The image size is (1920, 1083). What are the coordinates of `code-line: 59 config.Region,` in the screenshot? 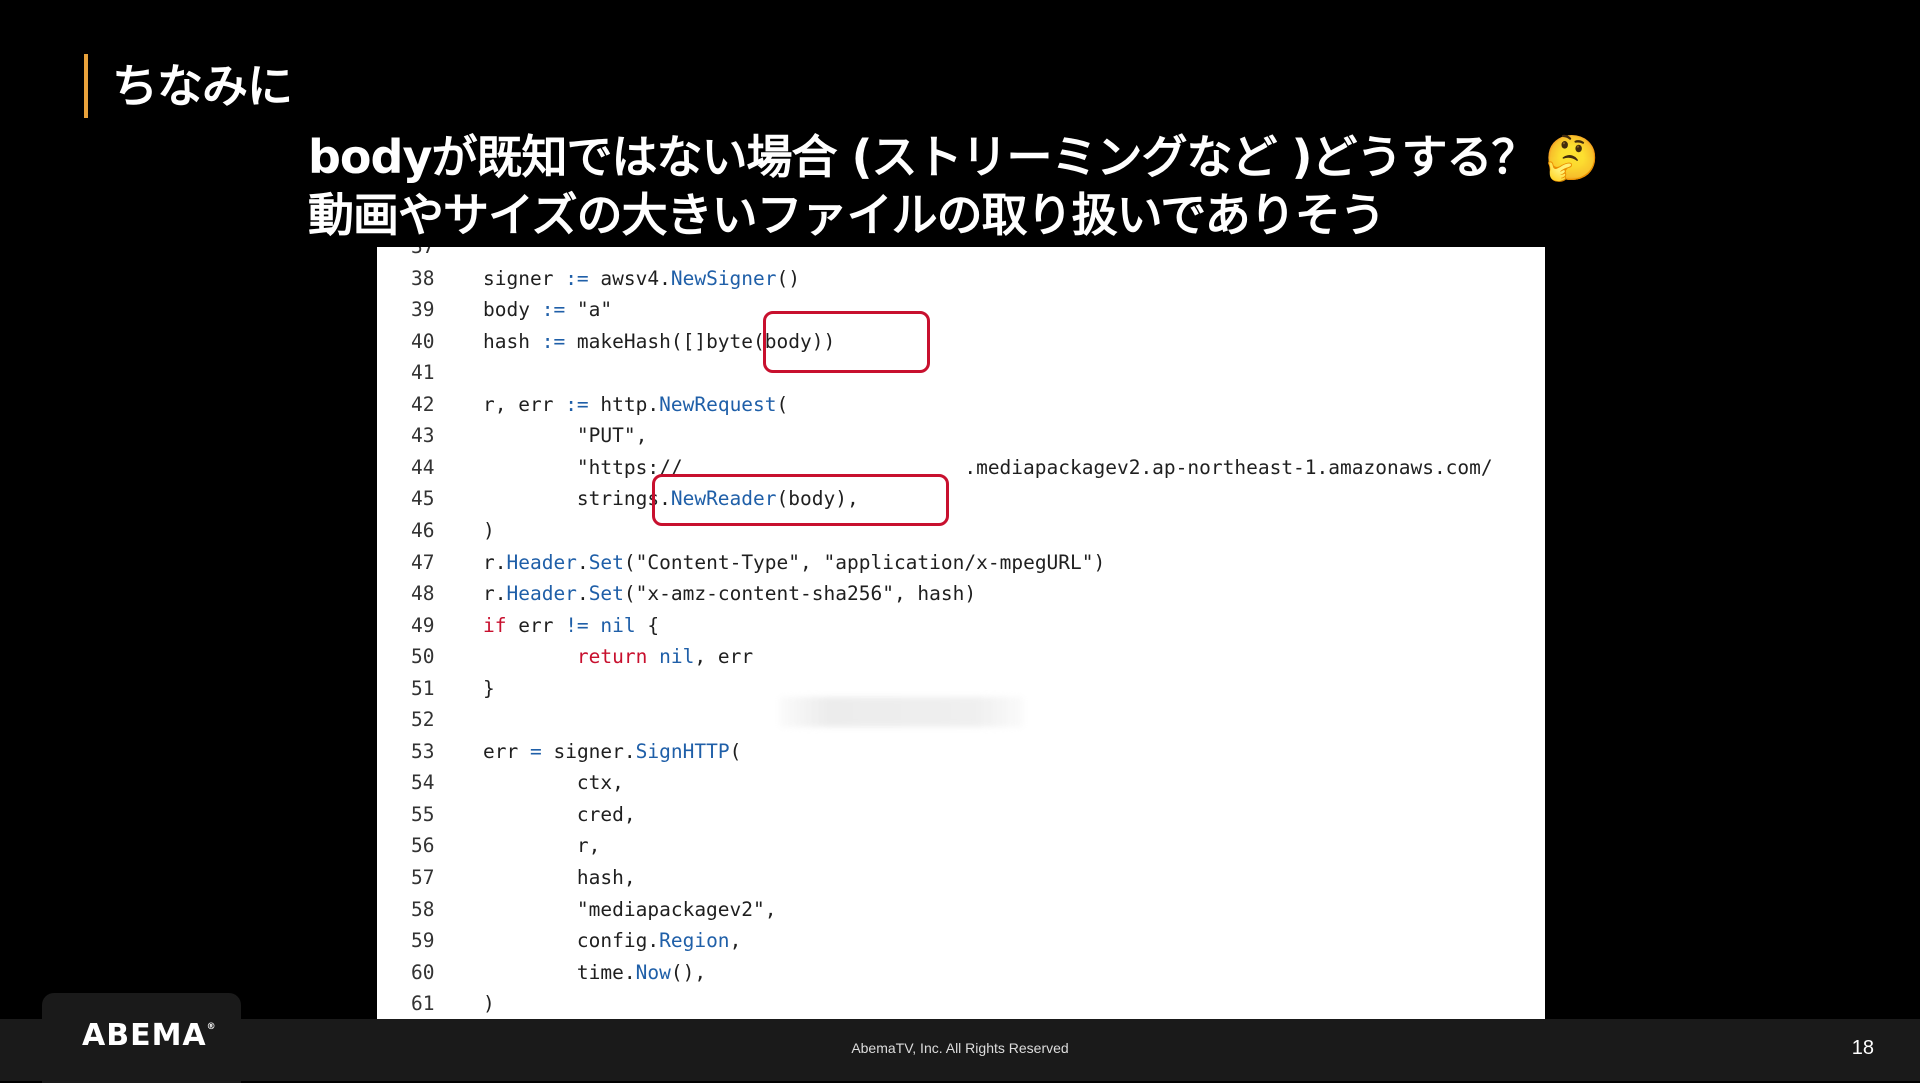 It's located at (961, 941).